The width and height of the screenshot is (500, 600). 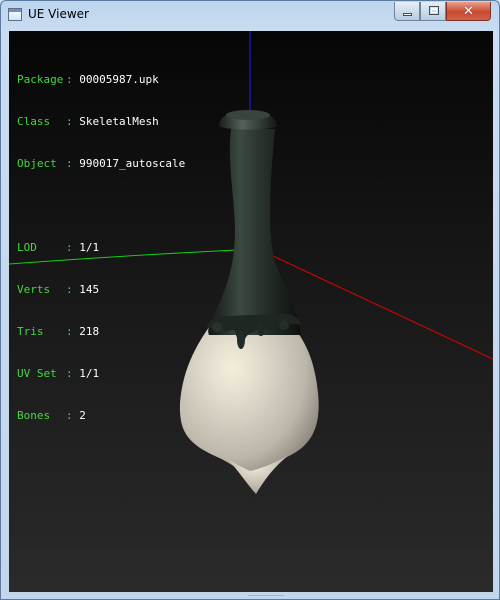 I want to click on mesh-cap-top, so click(x=248, y=115).